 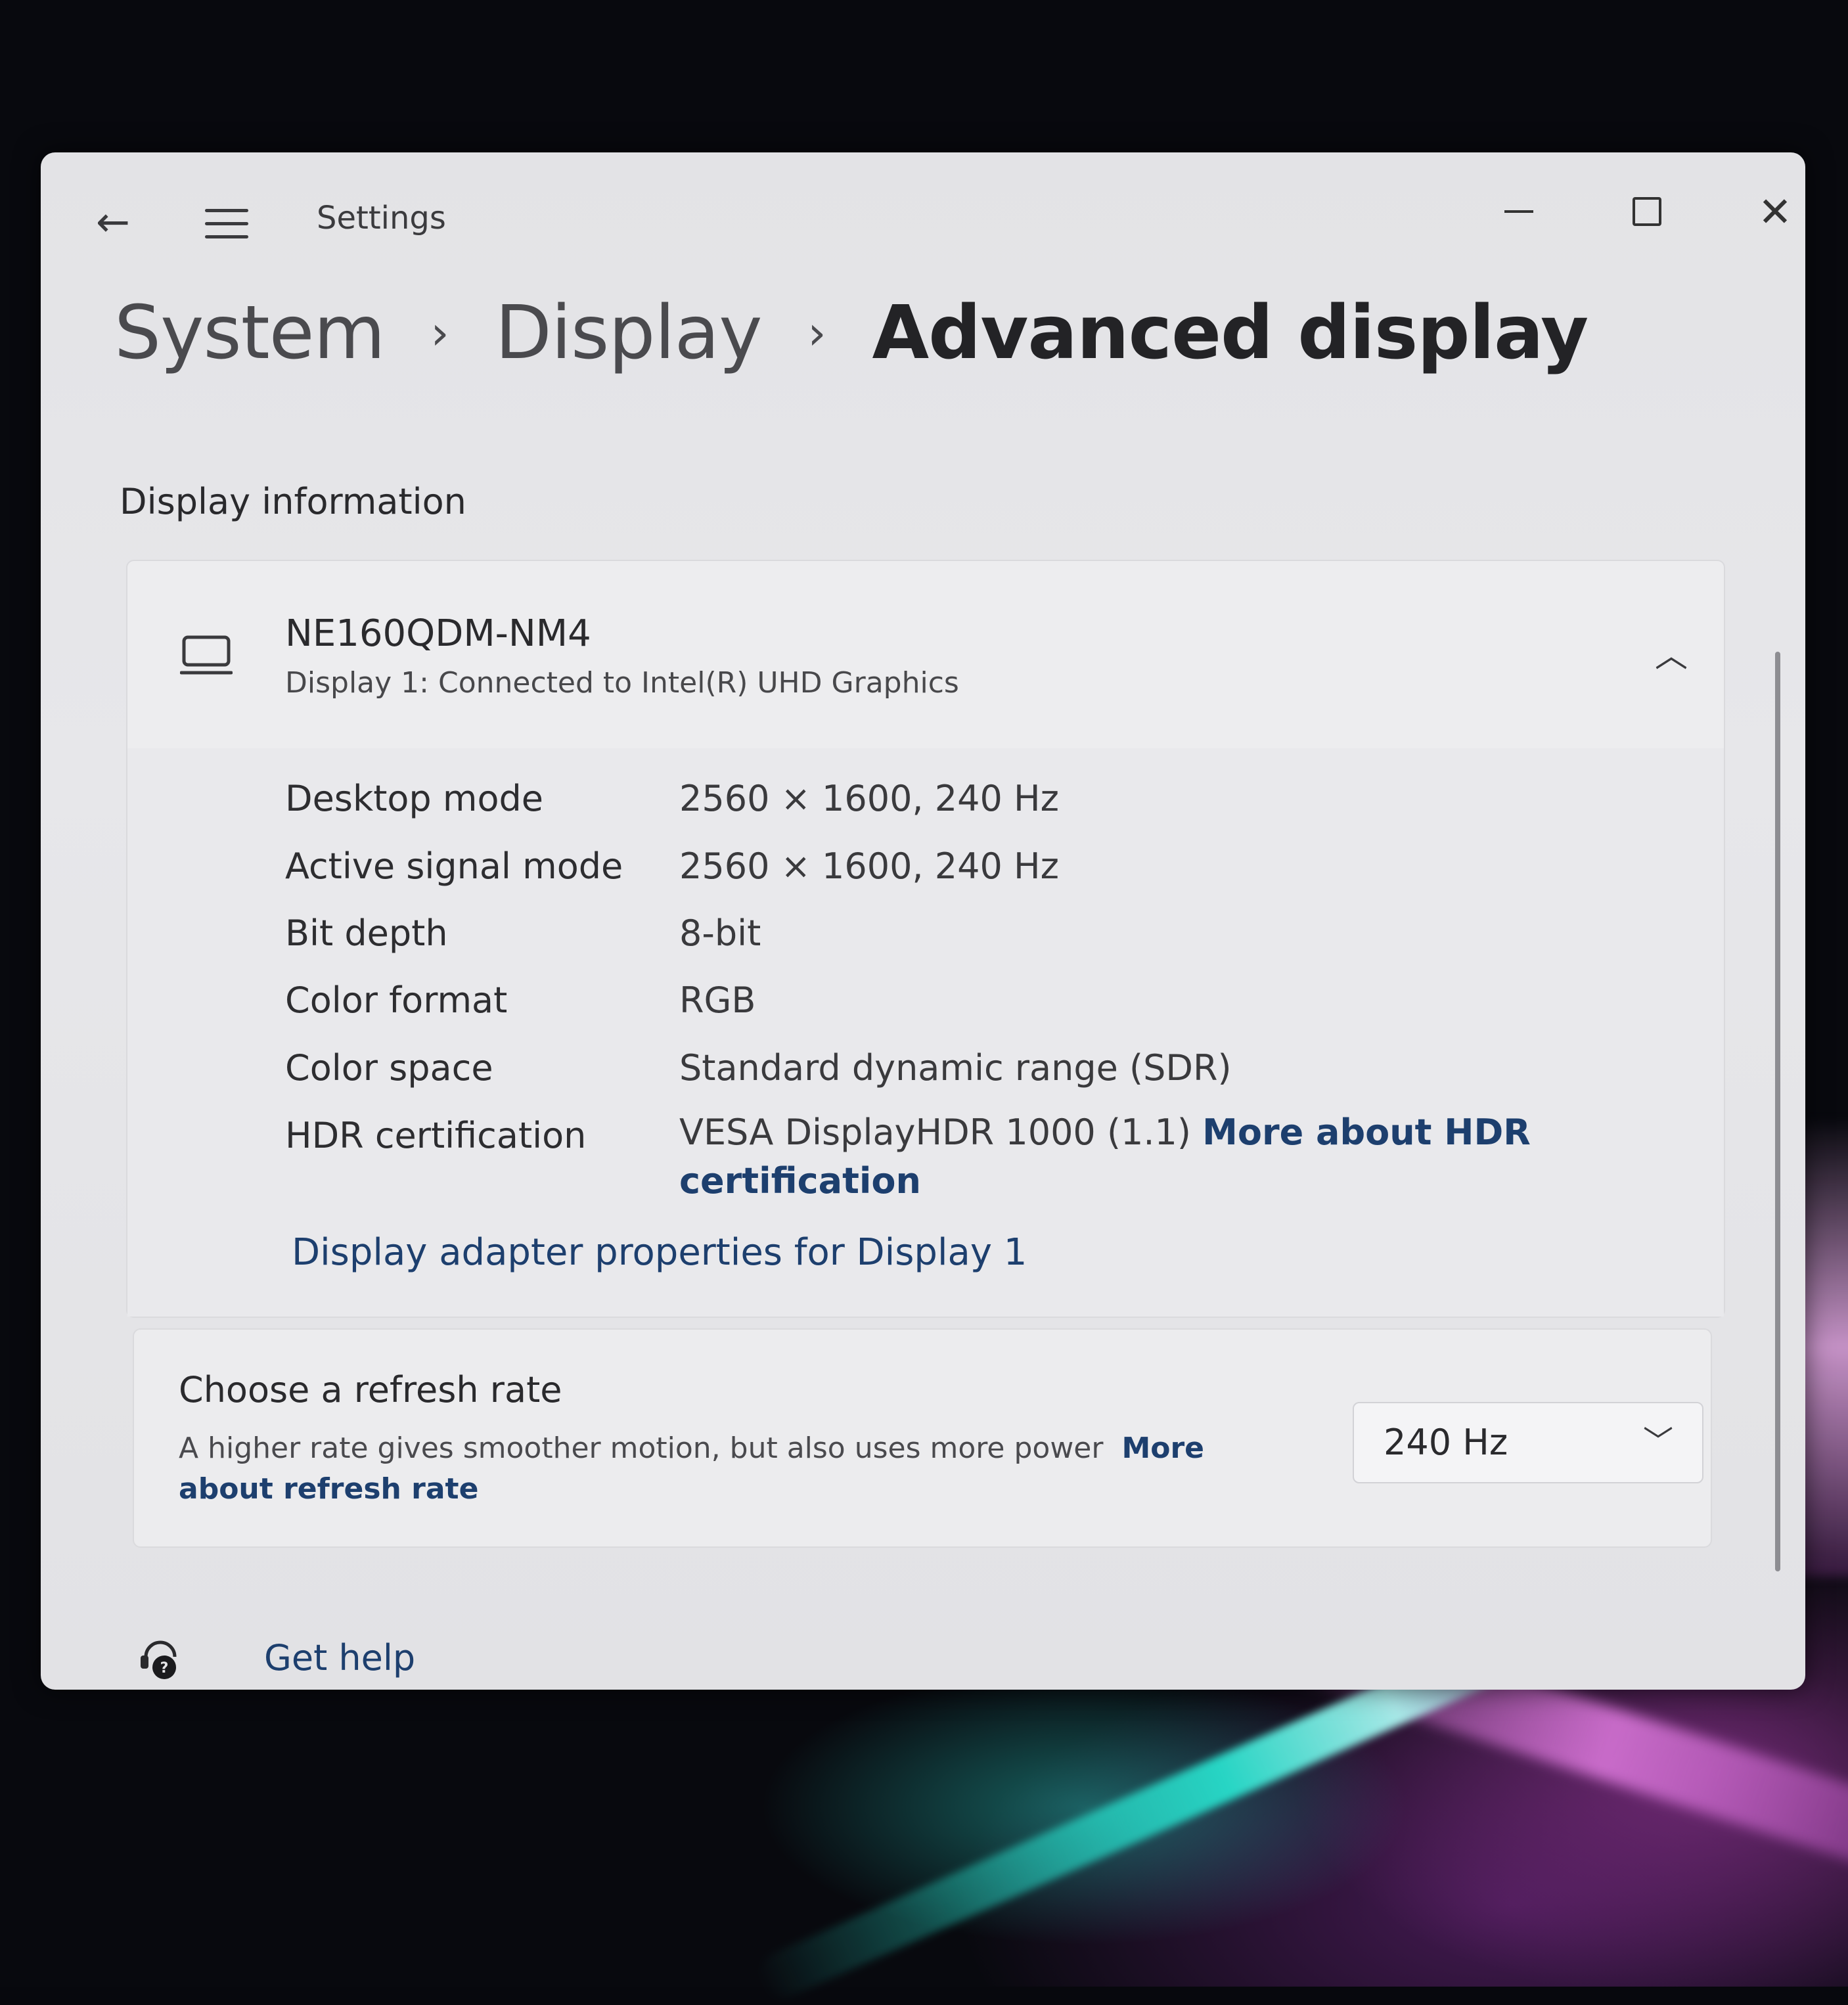 What do you see at coordinates (659, 1252) in the screenshot?
I see `display-adapter-properties-link: Display adapter properties for Display 1` at bounding box center [659, 1252].